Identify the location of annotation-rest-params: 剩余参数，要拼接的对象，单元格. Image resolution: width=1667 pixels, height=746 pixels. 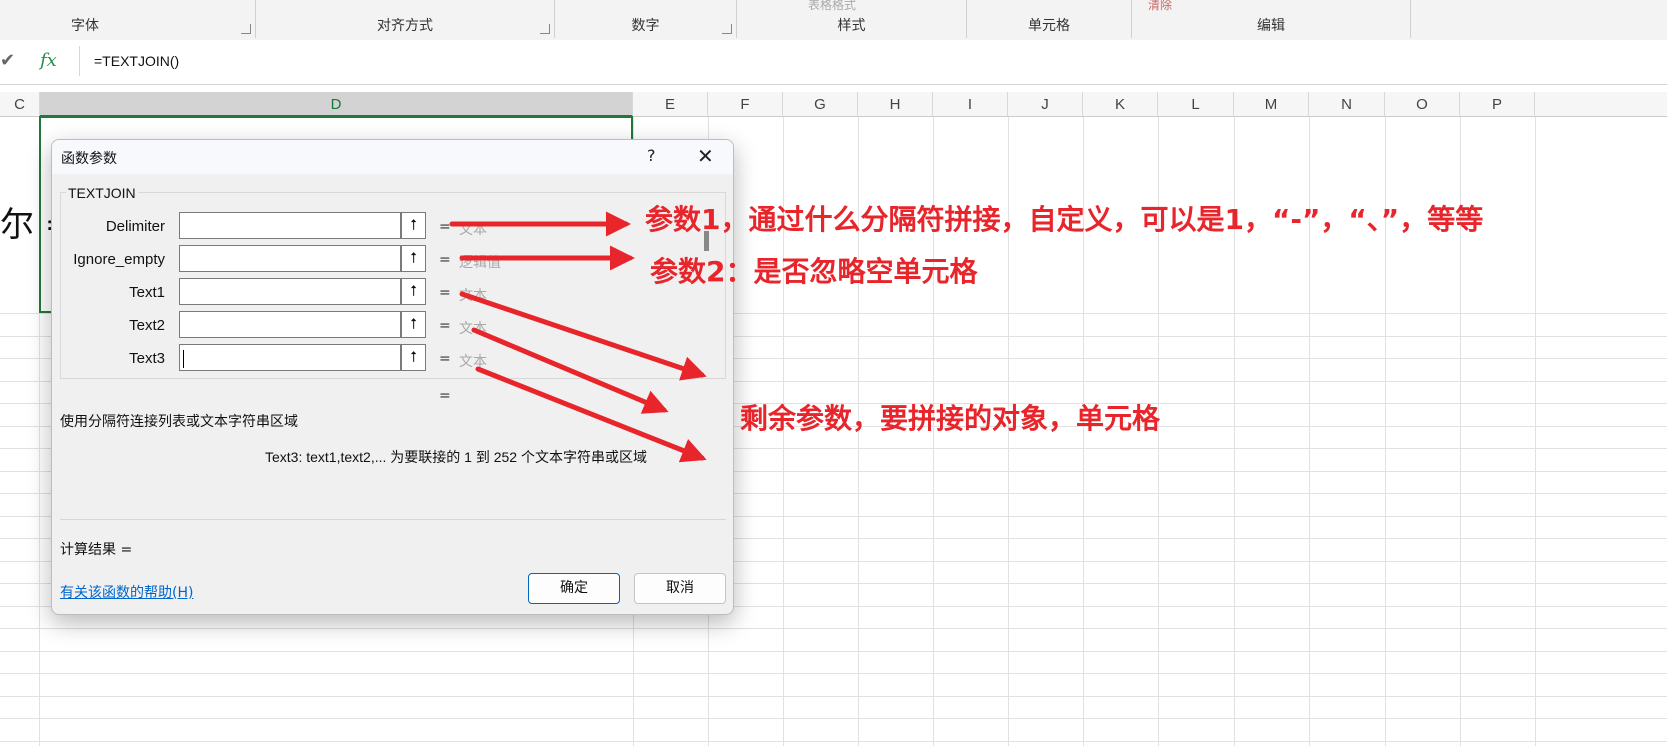
(950, 418).